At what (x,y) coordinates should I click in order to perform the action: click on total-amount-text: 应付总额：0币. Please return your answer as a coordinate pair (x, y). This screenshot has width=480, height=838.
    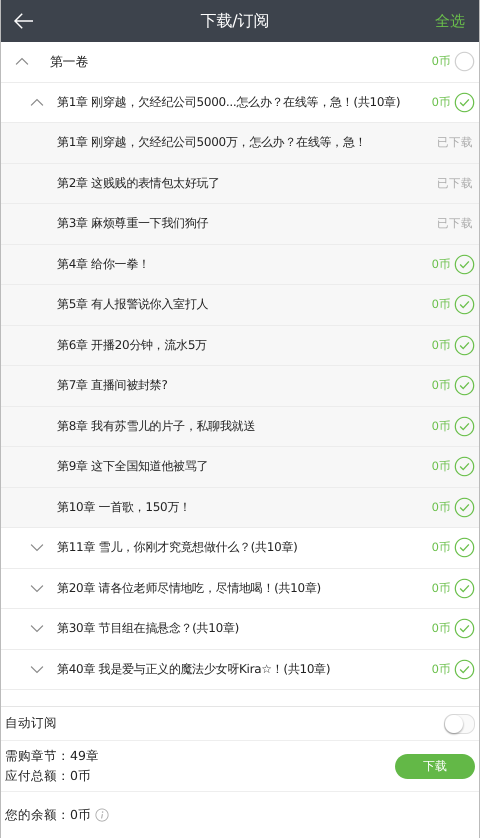
    Looking at the image, I should click on (48, 776).